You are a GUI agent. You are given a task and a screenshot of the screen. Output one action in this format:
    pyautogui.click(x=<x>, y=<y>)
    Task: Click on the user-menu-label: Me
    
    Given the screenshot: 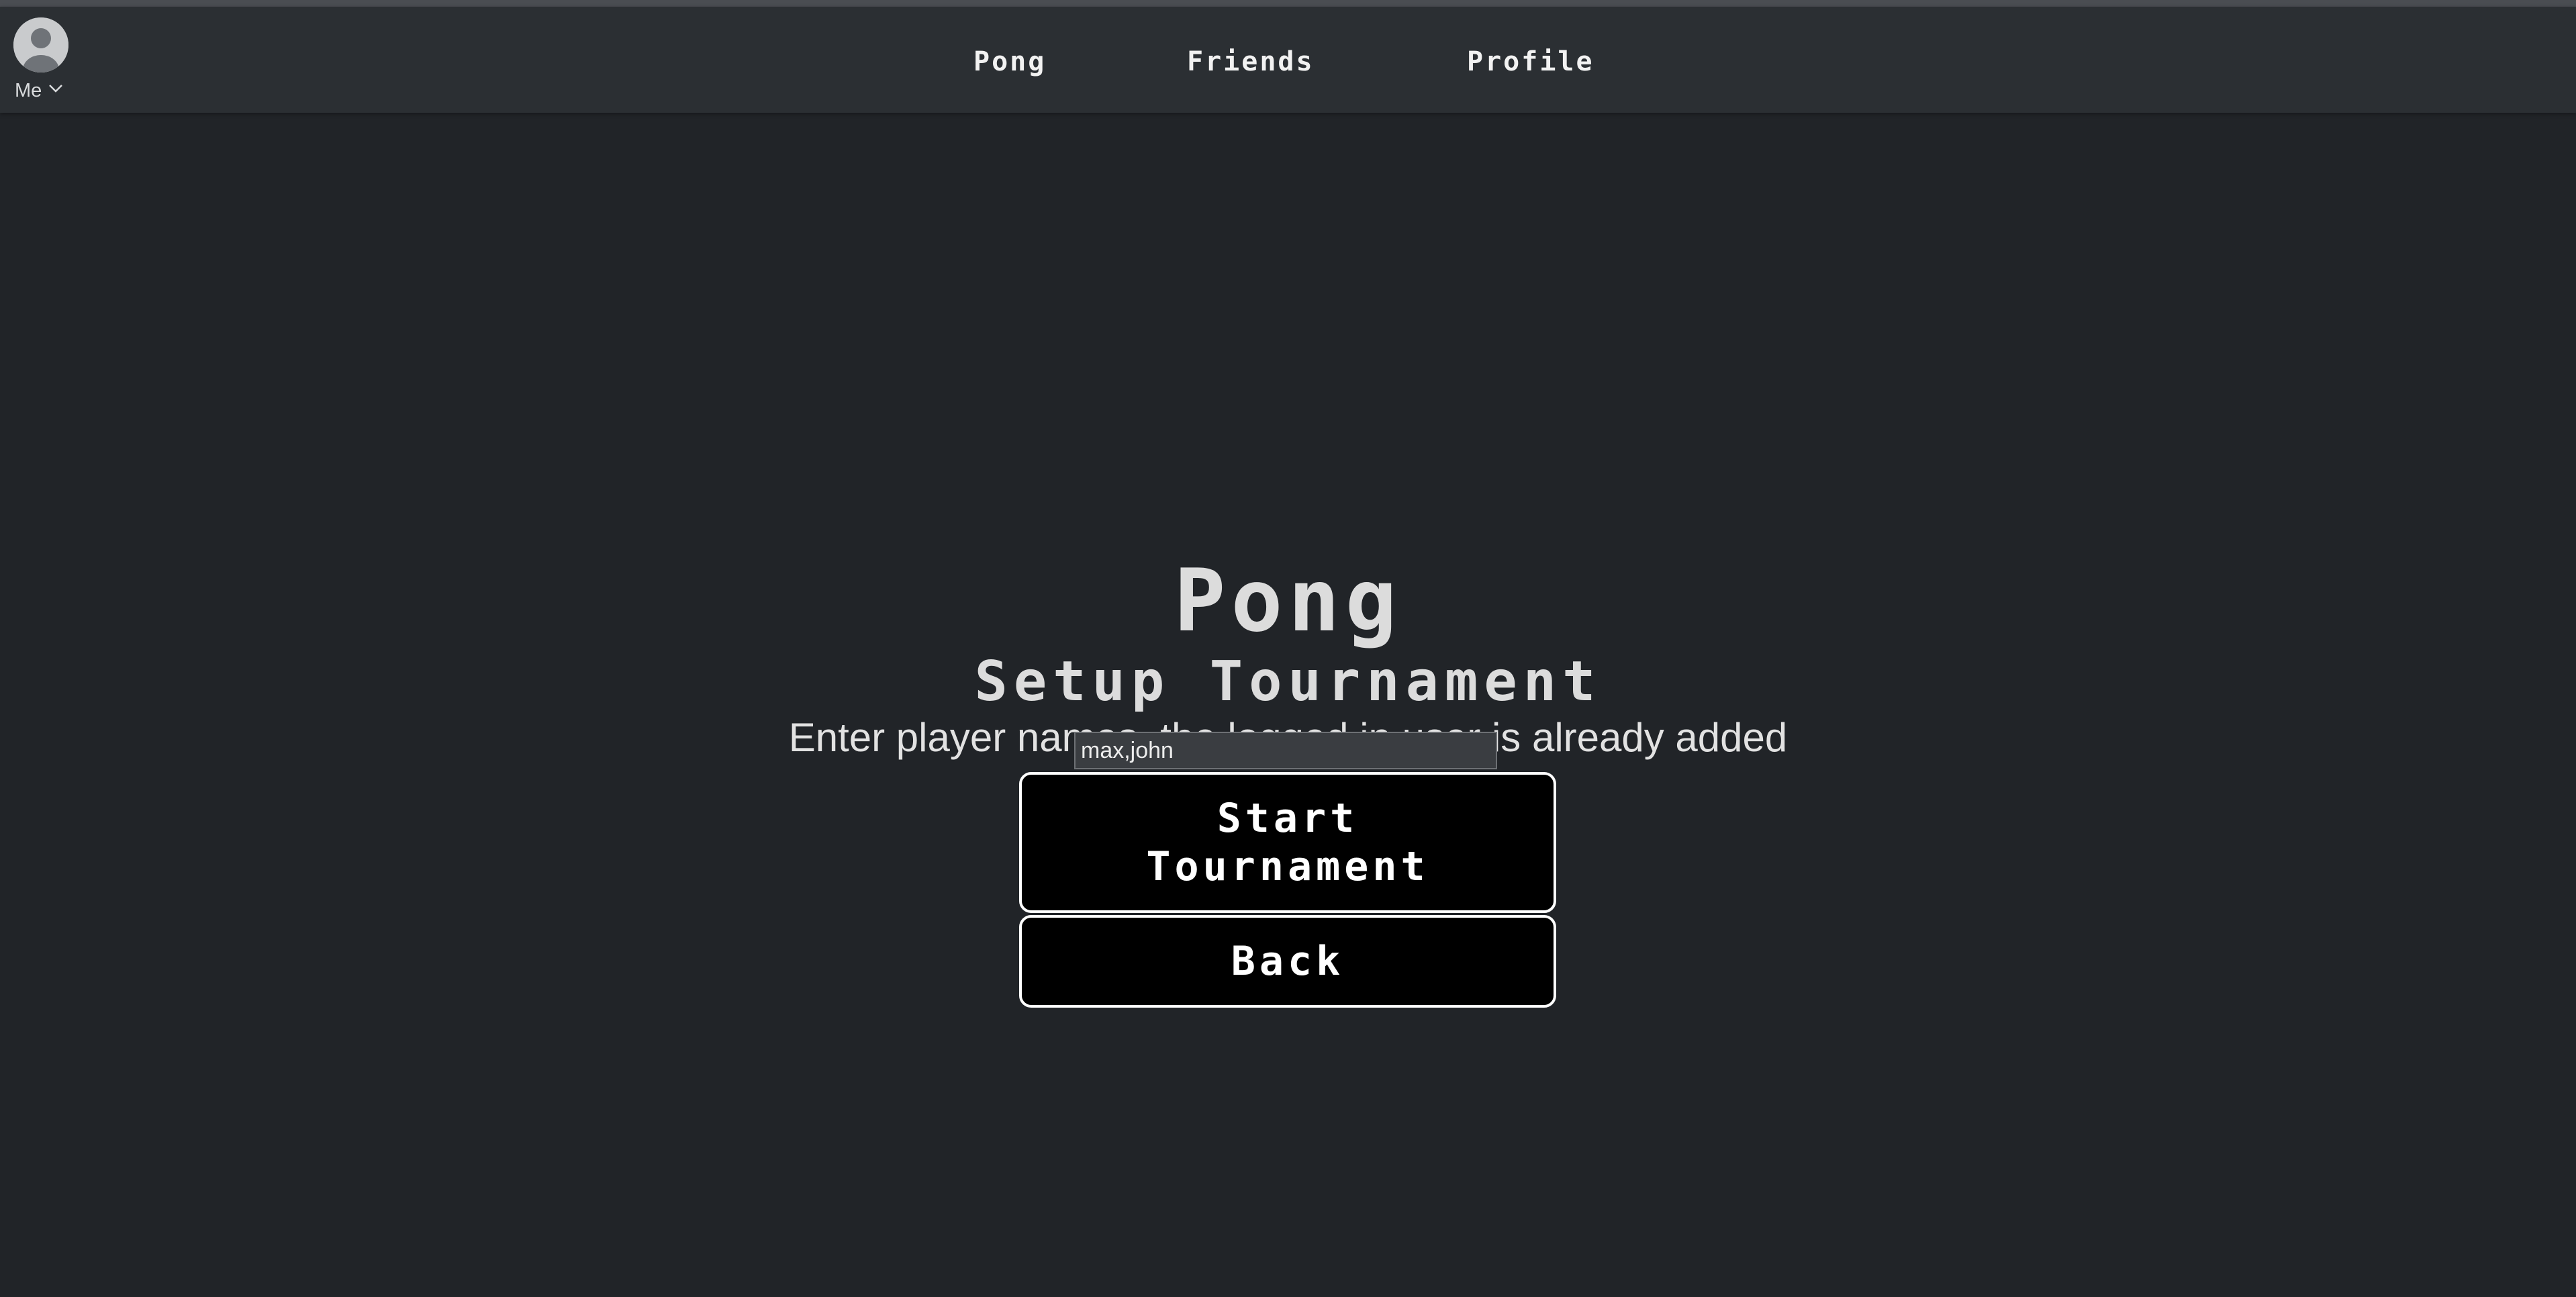 What is the action you would take?
    pyautogui.click(x=28, y=90)
    